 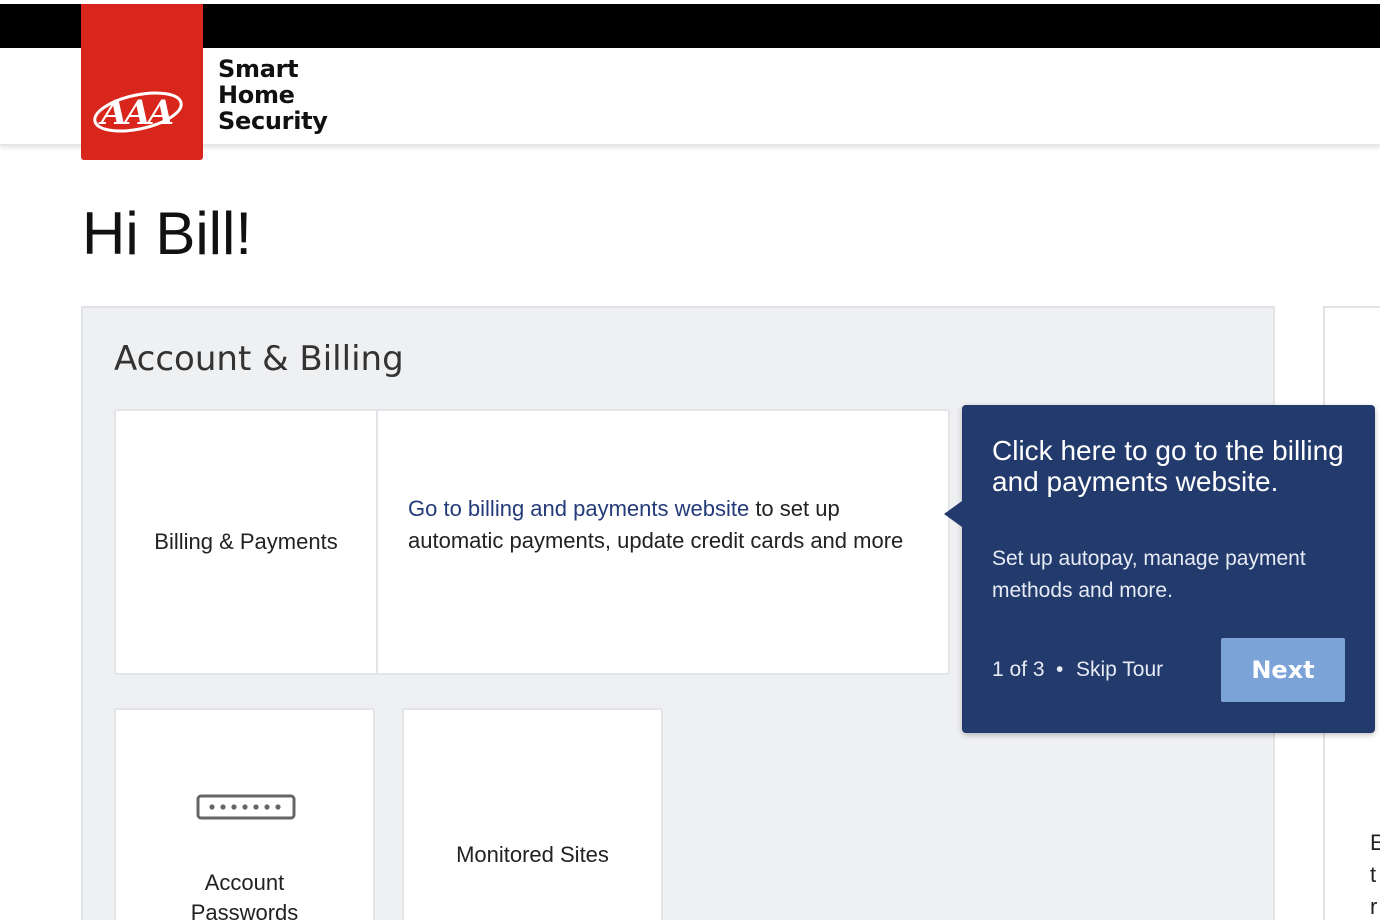 What do you see at coordinates (1283, 670) in the screenshot?
I see `next-button: Next` at bounding box center [1283, 670].